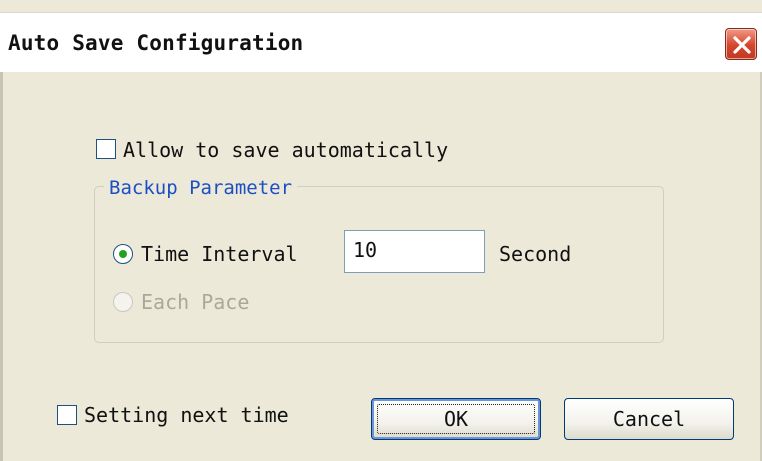 The width and height of the screenshot is (762, 461). I want to click on radio-selected-dot, so click(123, 254).